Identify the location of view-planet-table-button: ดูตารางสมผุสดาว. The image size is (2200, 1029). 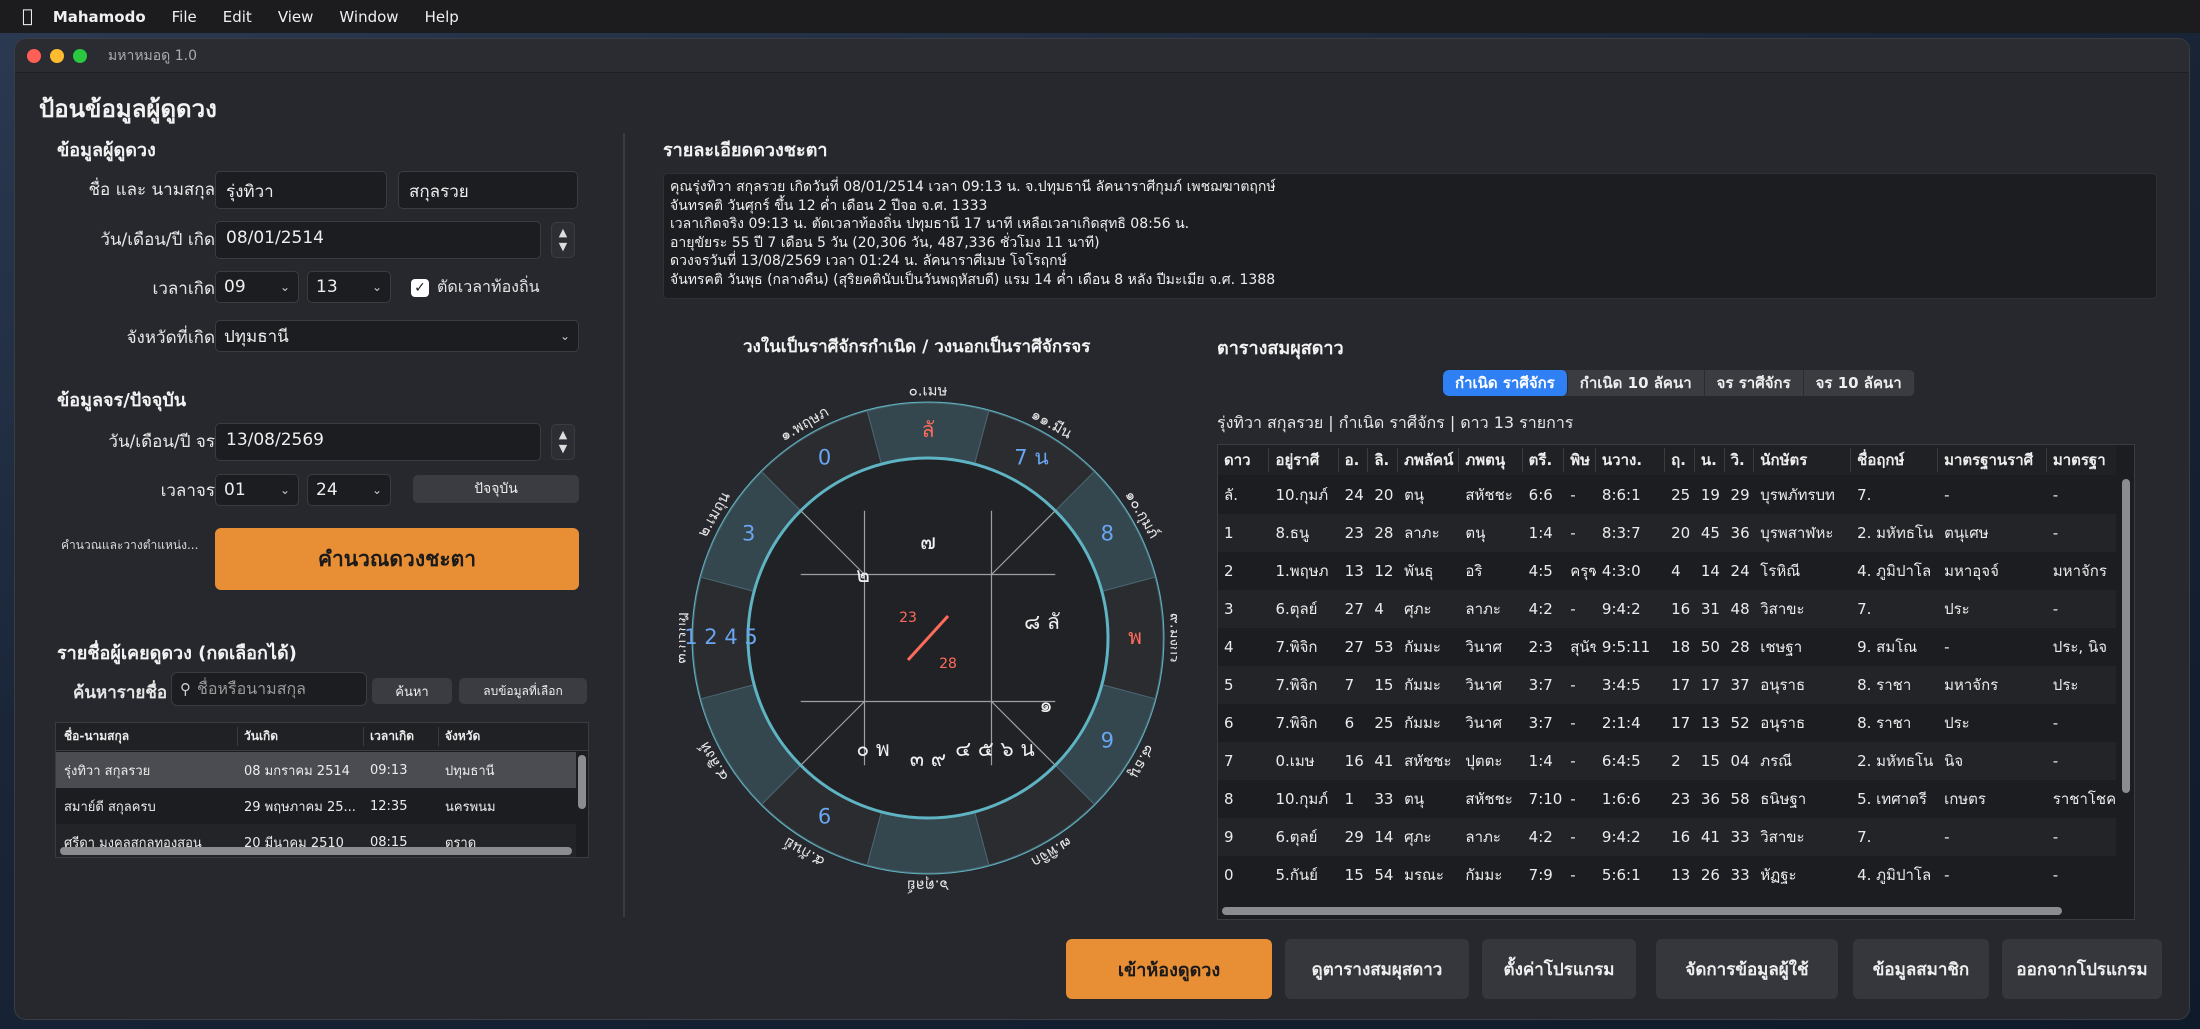
(1377, 969).